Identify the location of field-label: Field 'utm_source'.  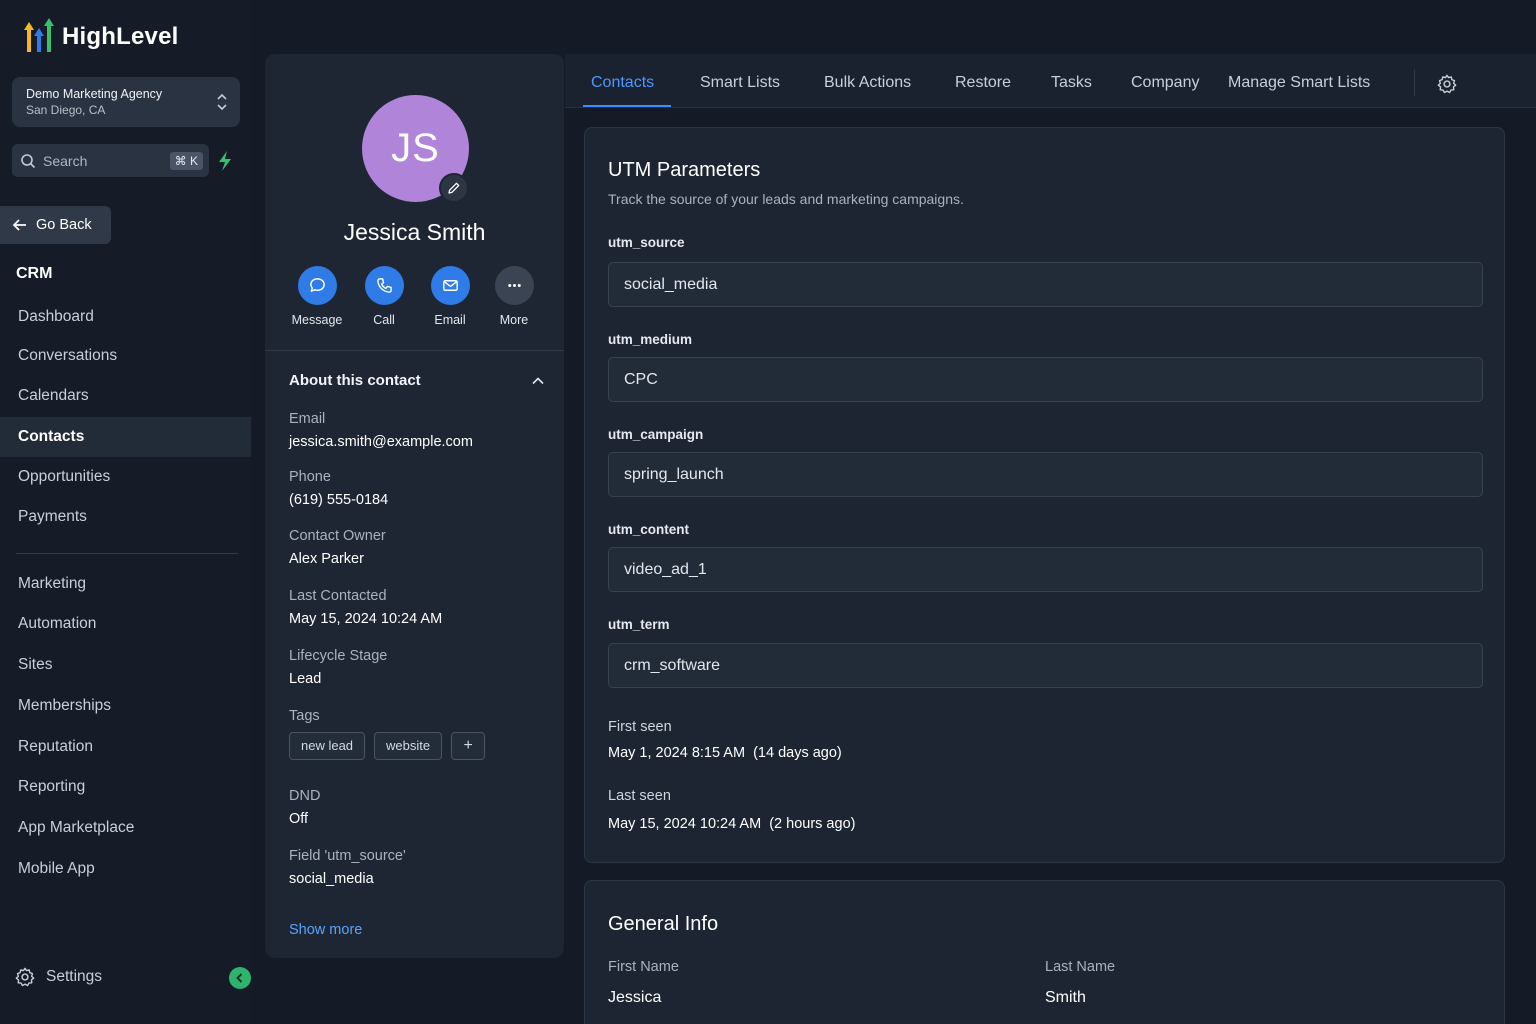
(347, 856).